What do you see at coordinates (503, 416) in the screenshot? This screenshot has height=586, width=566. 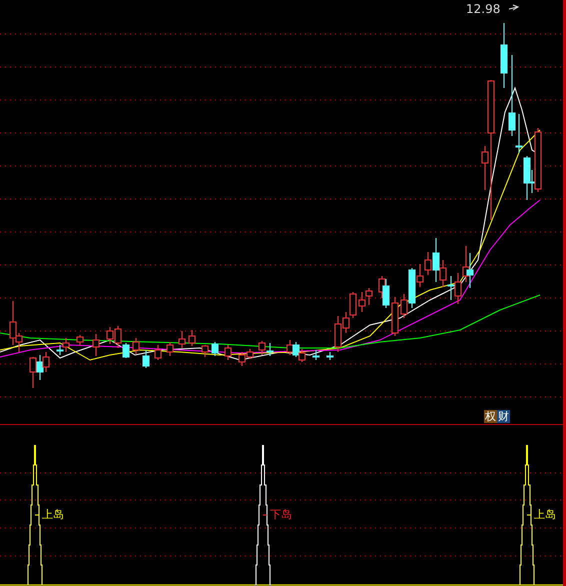 I see `info-badge: 财` at bounding box center [503, 416].